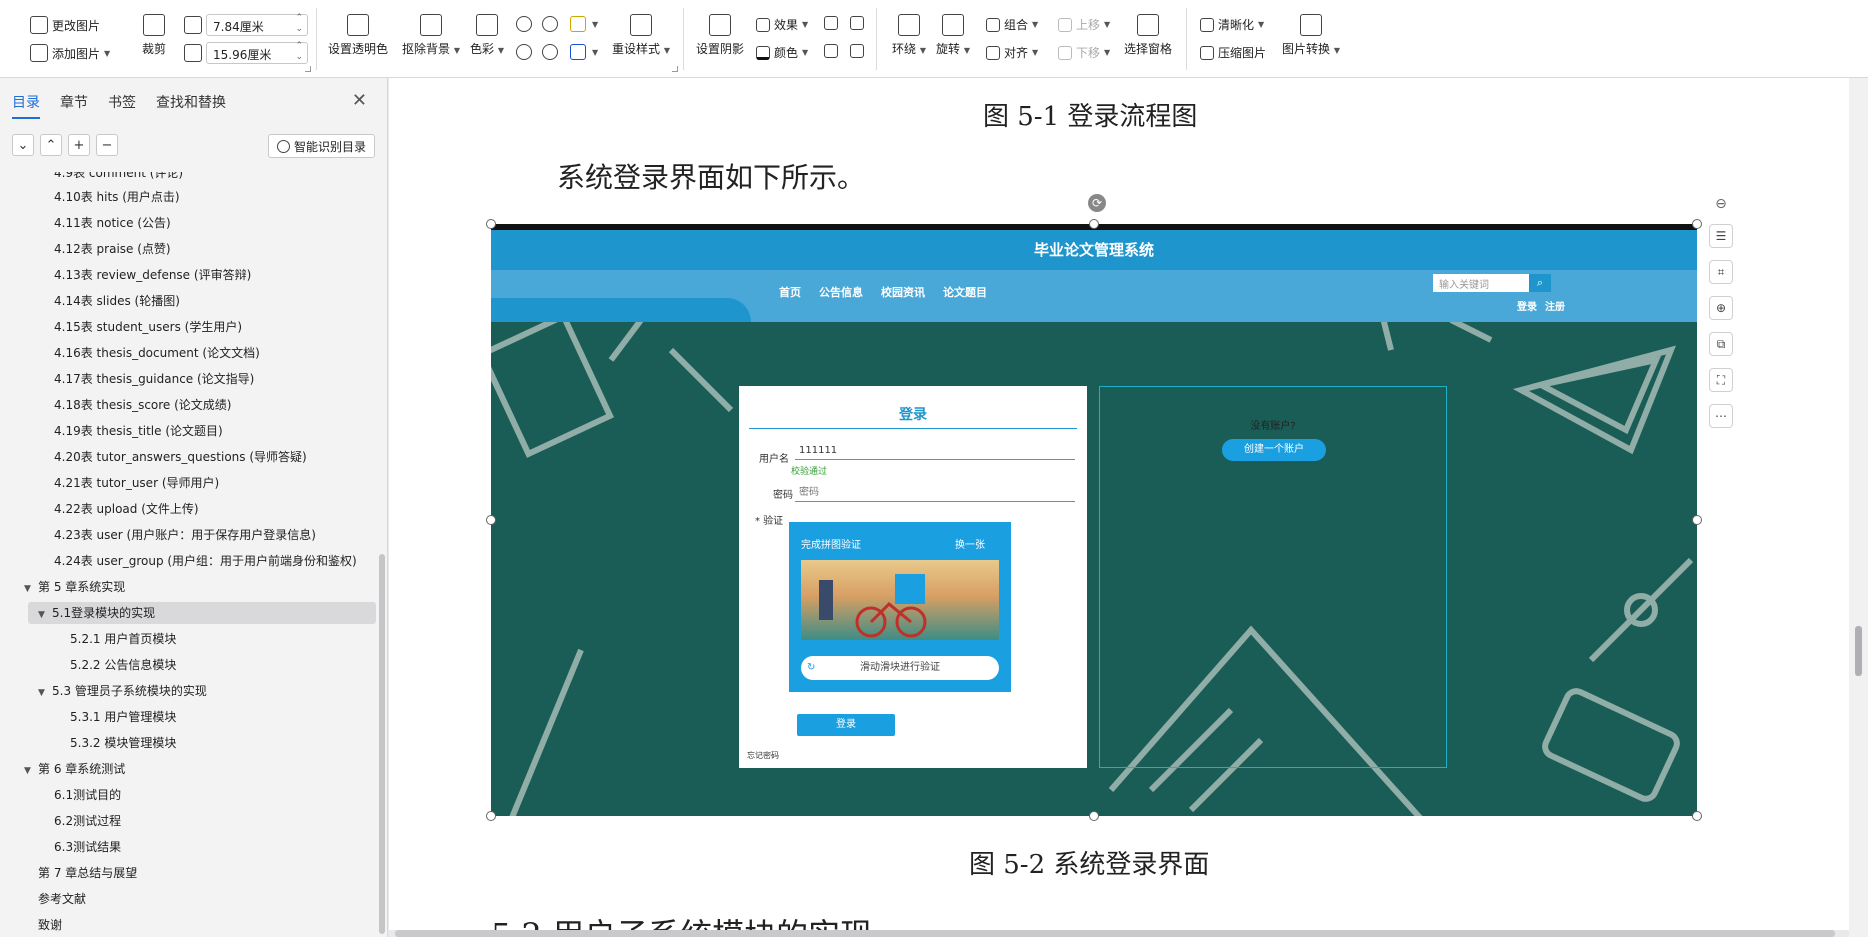  I want to click on rotate-button: 旋转 ▼, so click(953, 35).